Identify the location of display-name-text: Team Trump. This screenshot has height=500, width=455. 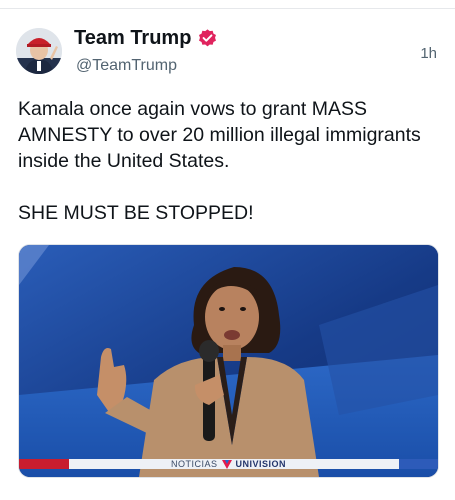
(133, 38).